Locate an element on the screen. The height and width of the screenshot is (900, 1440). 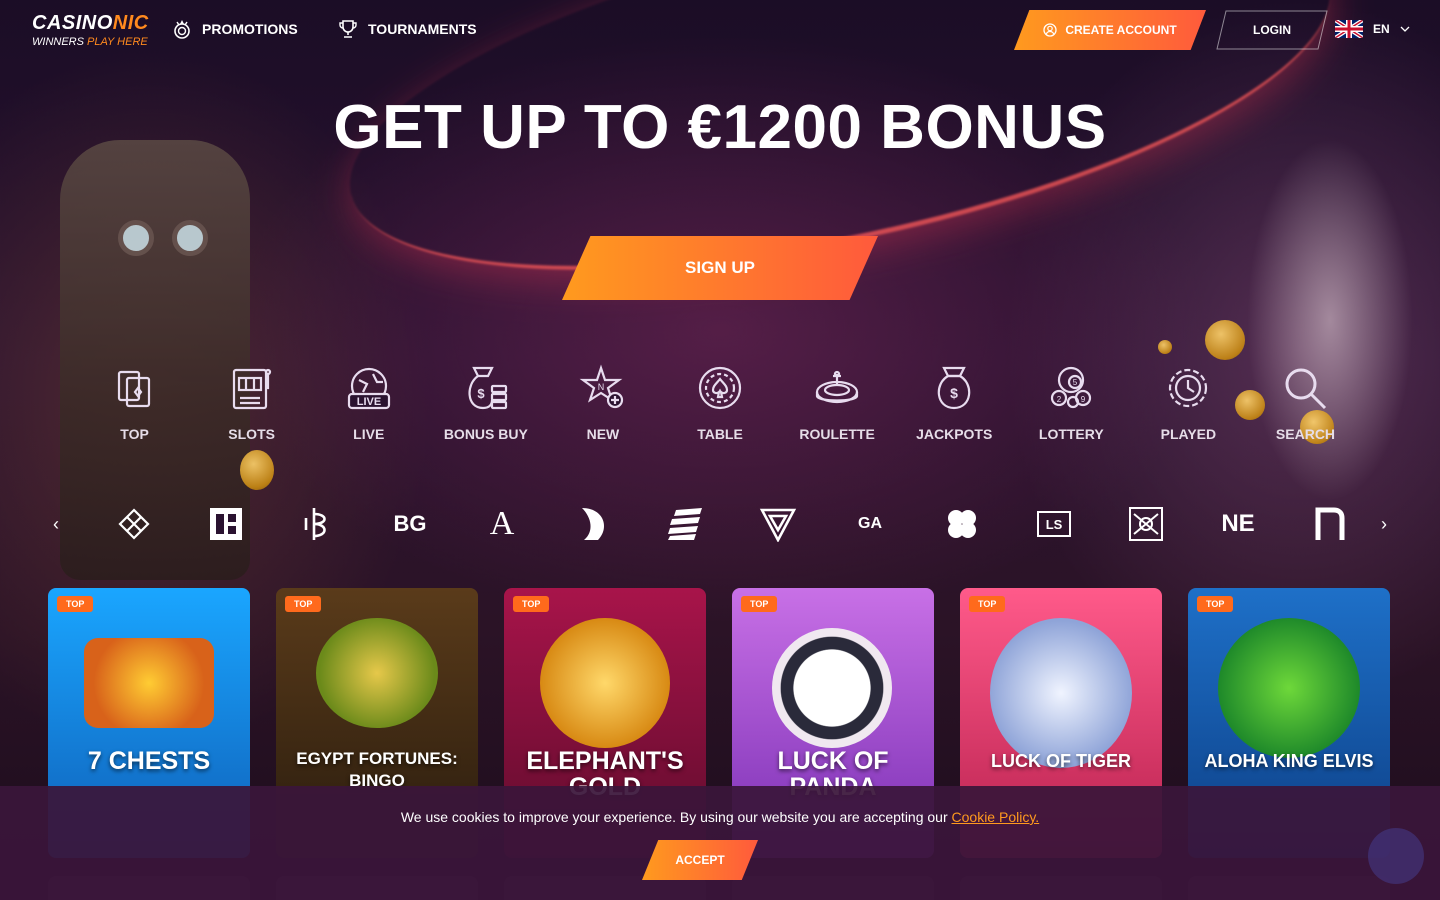
category-live: LIVE LIVE is located at coordinates (368, 403).